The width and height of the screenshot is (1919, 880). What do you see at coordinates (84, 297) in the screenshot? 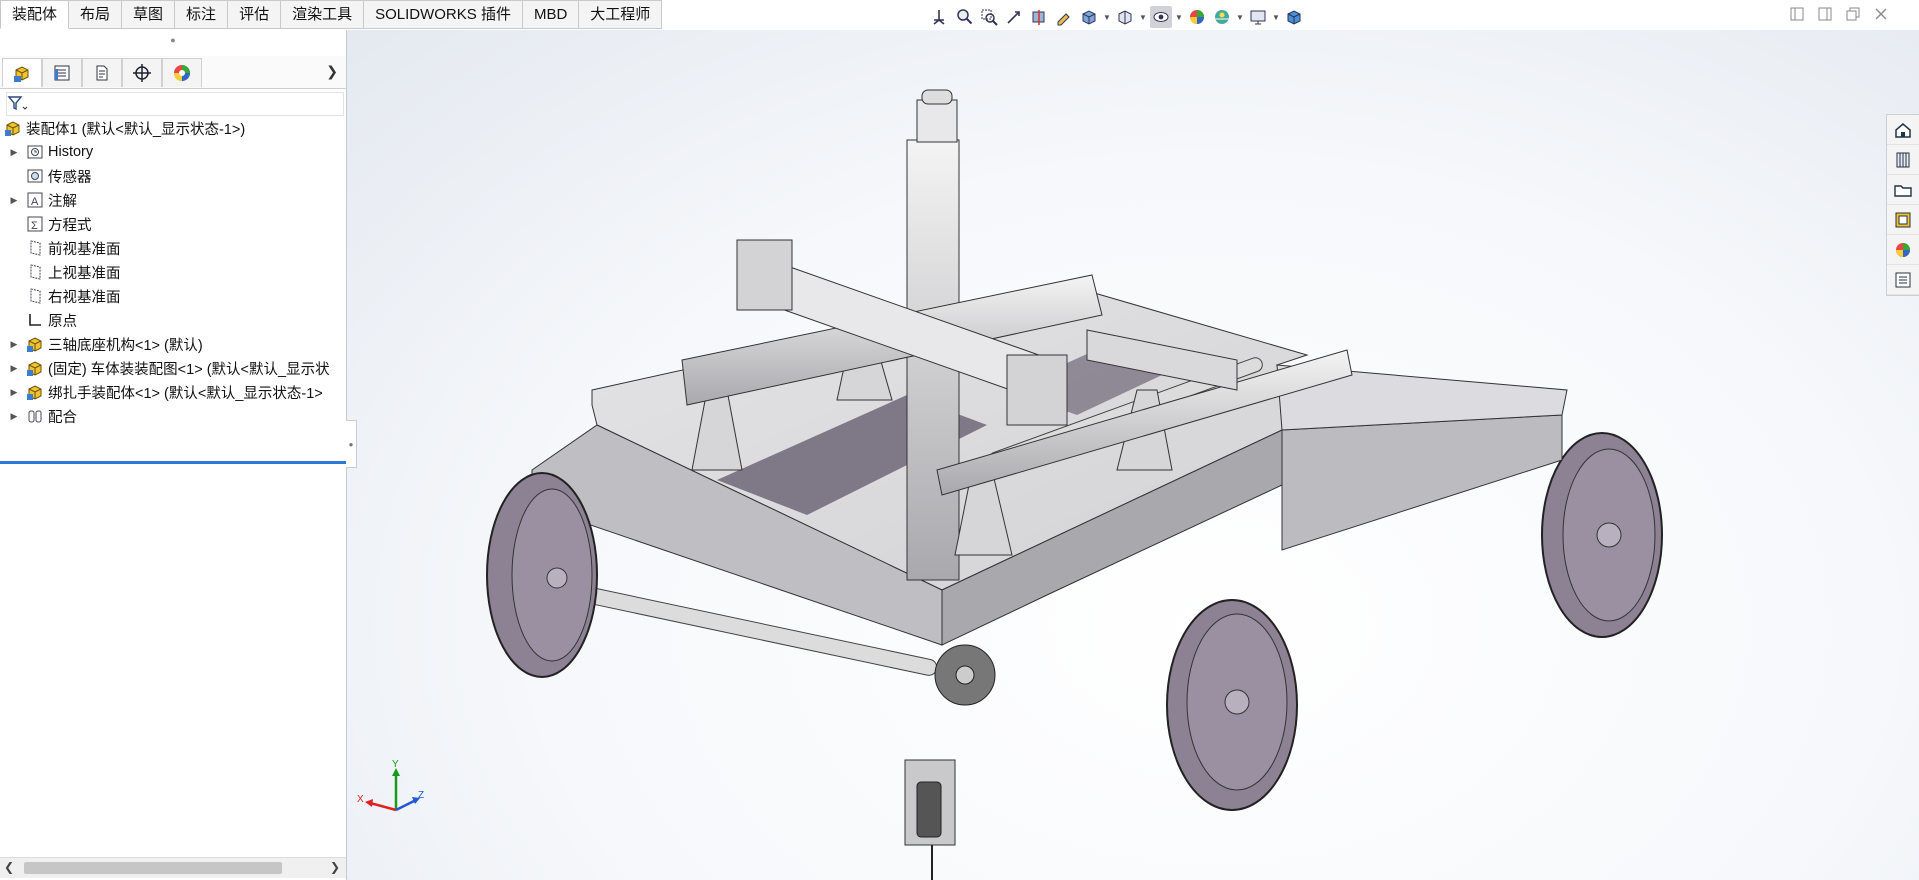
I see `tree-node-label: 右视基准面` at bounding box center [84, 297].